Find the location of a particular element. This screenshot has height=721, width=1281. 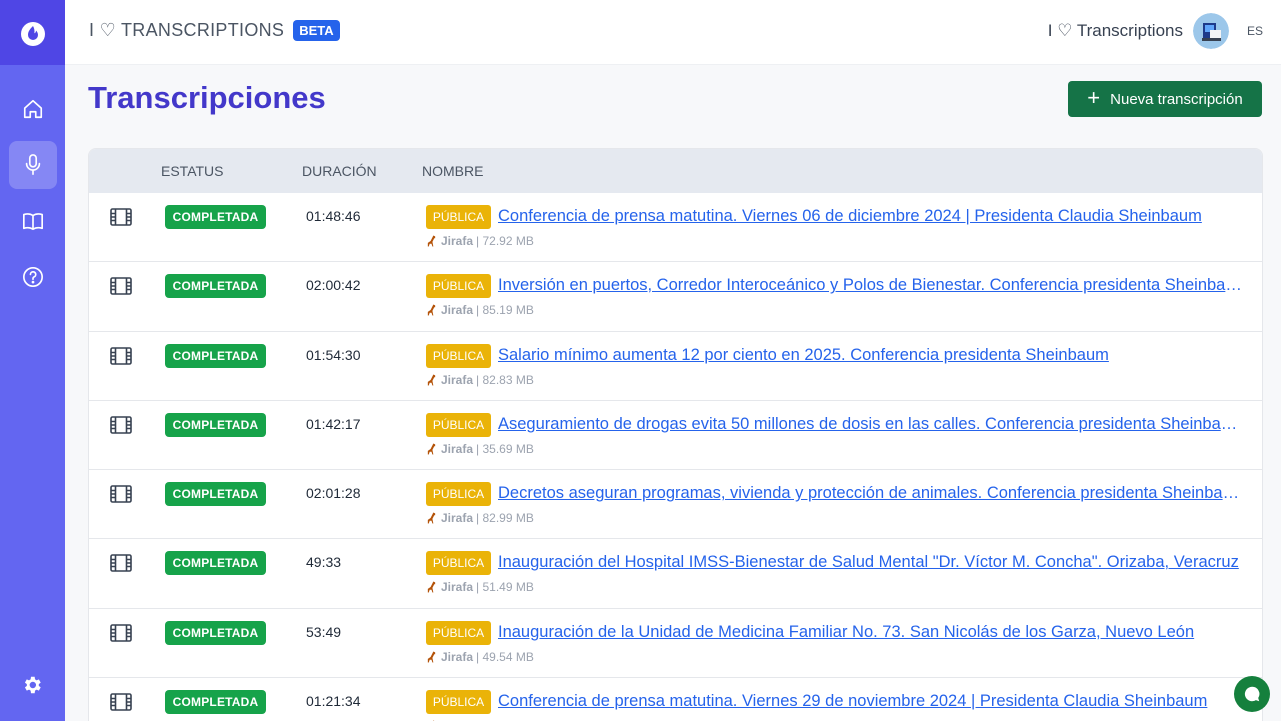

file-size: | 82.99 MB is located at coordinates (505, 518).